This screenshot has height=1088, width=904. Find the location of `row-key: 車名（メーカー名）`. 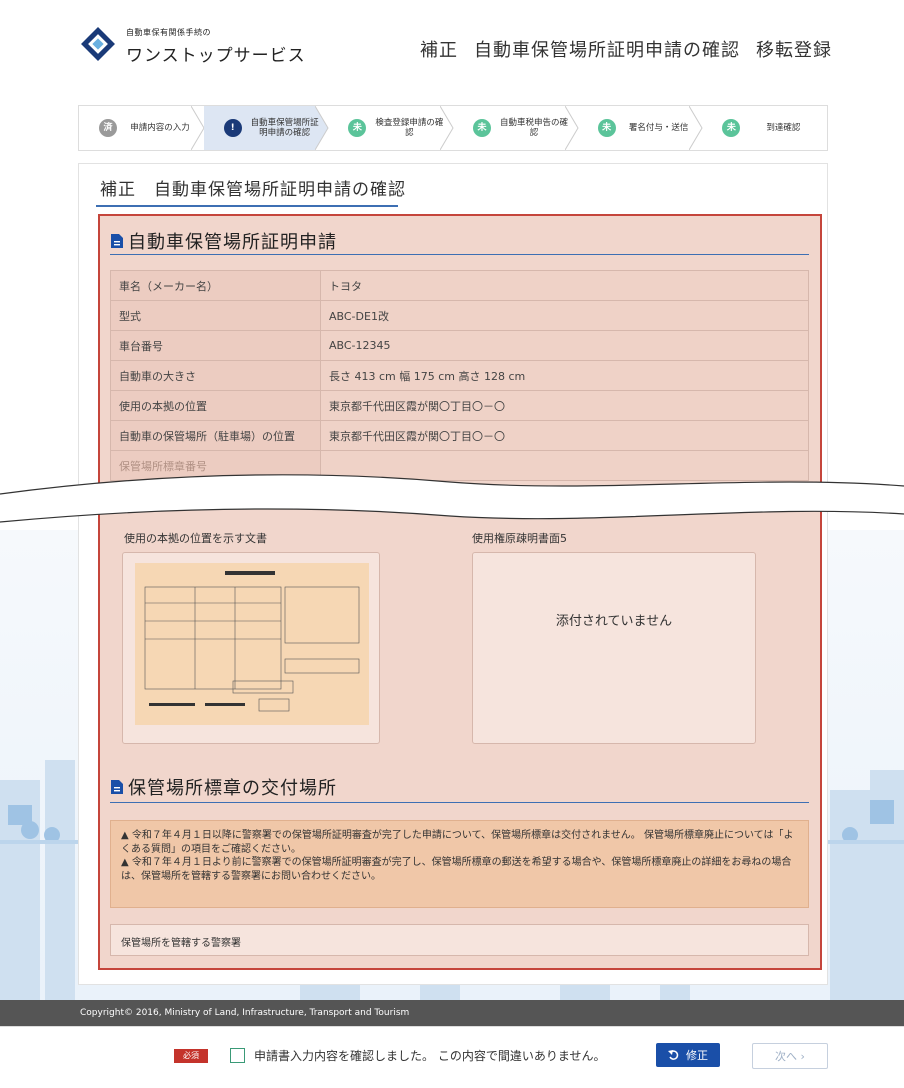

row-key: 車名（メーカー名） is located at coordinates (215, 285).